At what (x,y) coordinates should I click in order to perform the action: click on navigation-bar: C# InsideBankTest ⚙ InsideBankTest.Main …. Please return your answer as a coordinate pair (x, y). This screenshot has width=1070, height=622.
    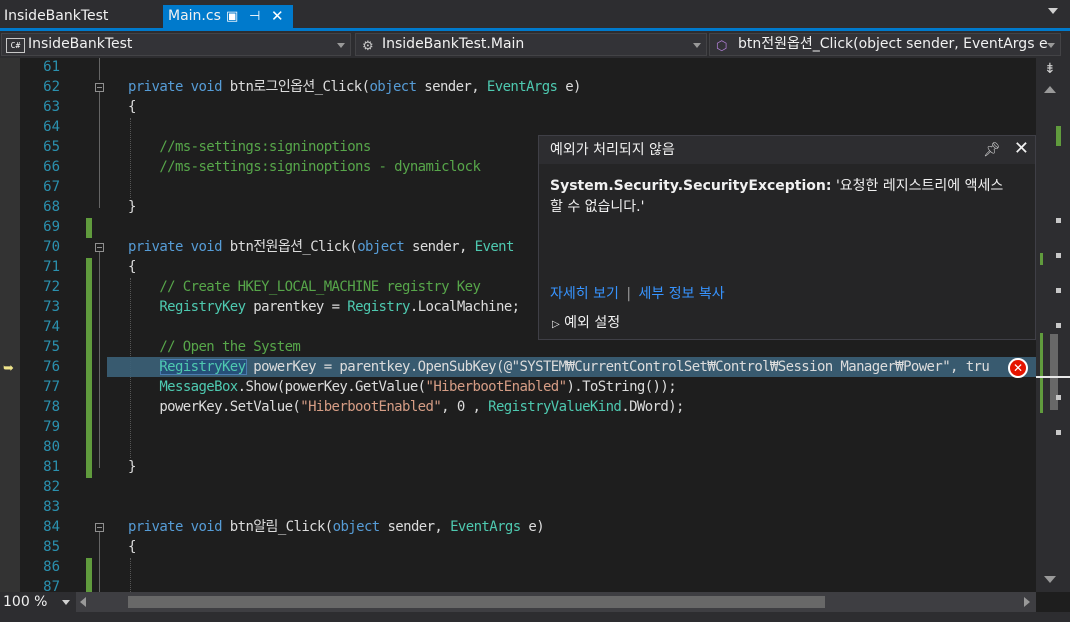
    Looking at the image, I should click on (535, 45).